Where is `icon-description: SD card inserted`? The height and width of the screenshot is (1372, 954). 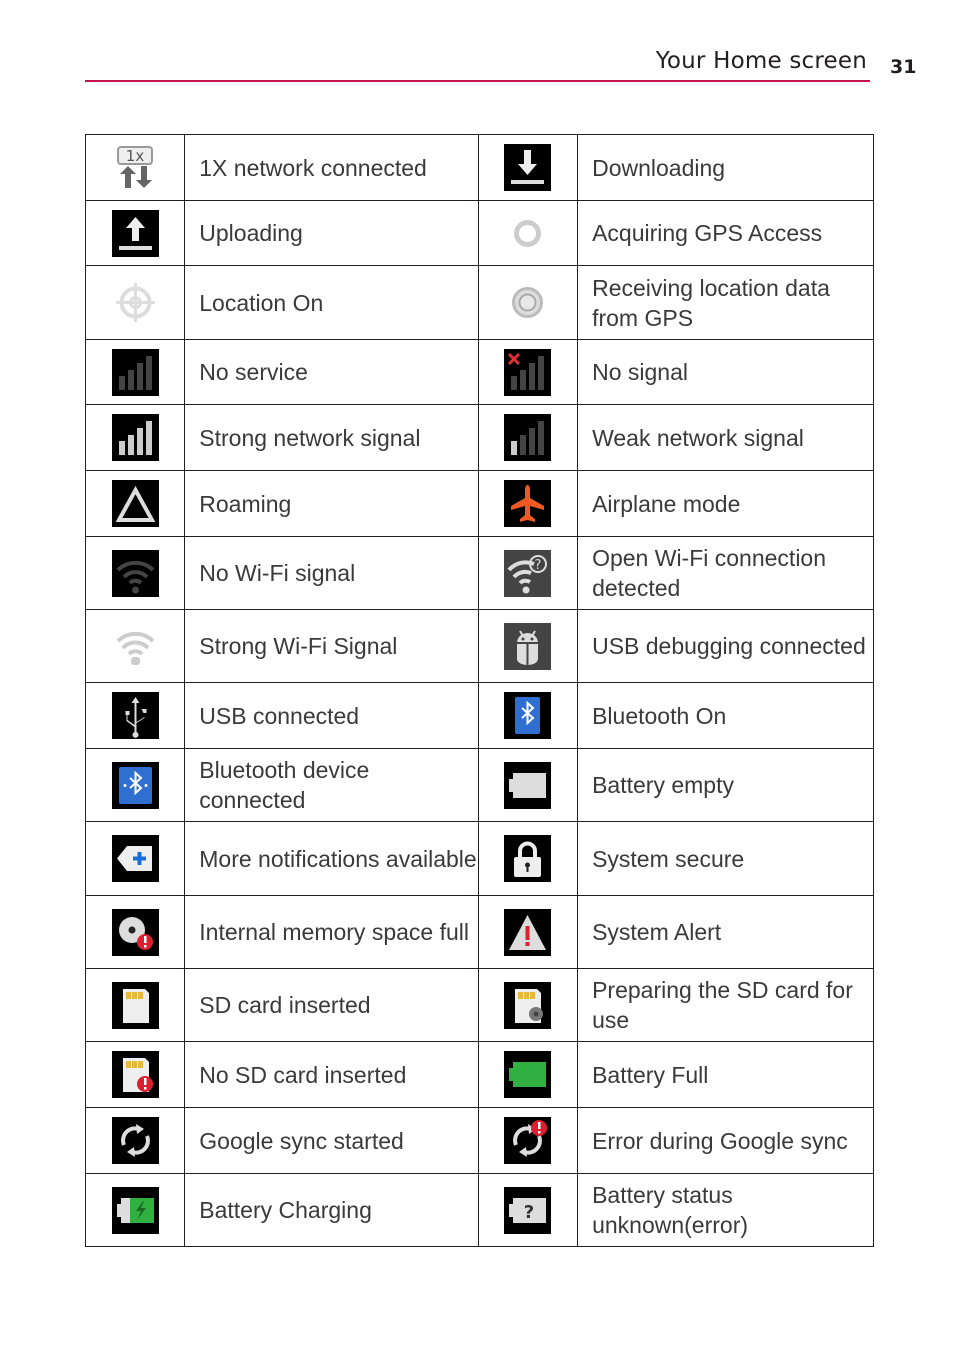
icon-description: SD card inserted is located at coordinates (331, 1005).